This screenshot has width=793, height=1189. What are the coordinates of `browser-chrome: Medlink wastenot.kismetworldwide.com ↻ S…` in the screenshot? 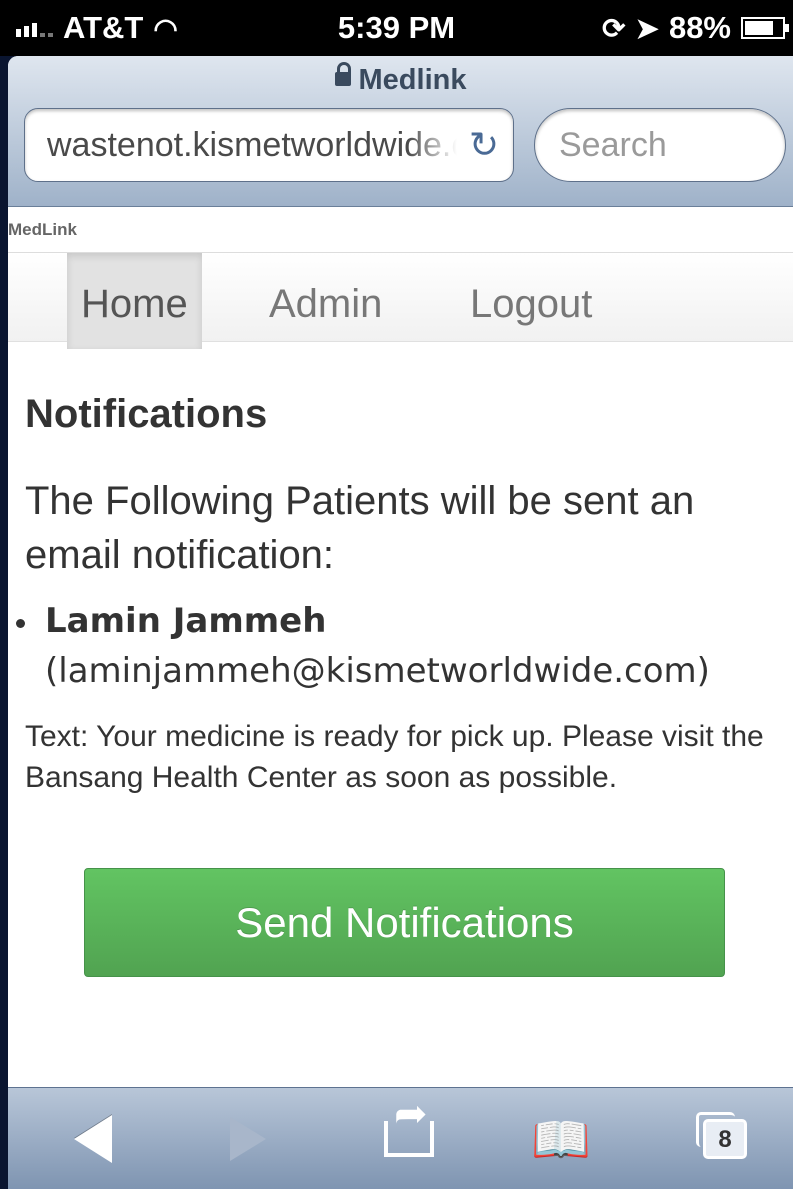 It's located at (400, 131).